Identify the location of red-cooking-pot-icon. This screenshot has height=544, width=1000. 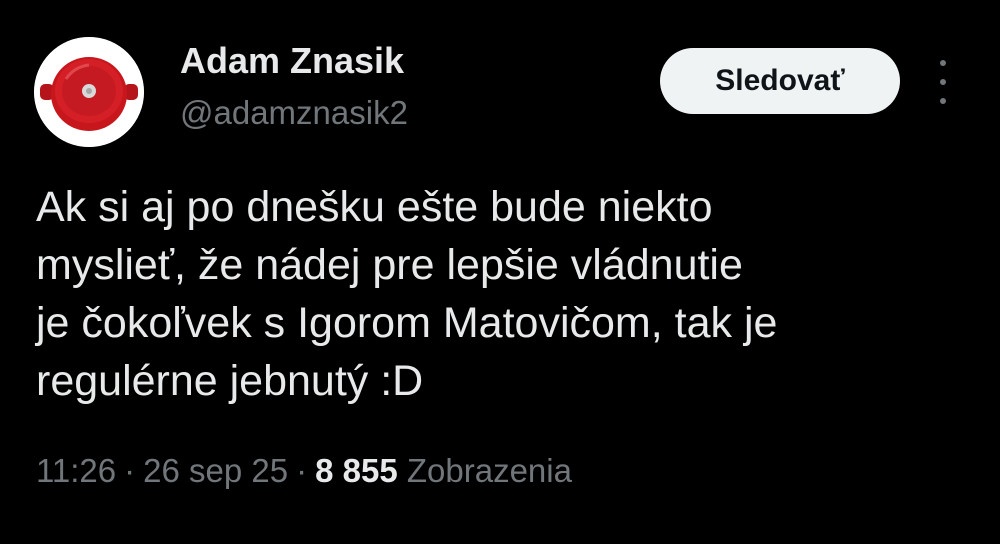
(89, 92).